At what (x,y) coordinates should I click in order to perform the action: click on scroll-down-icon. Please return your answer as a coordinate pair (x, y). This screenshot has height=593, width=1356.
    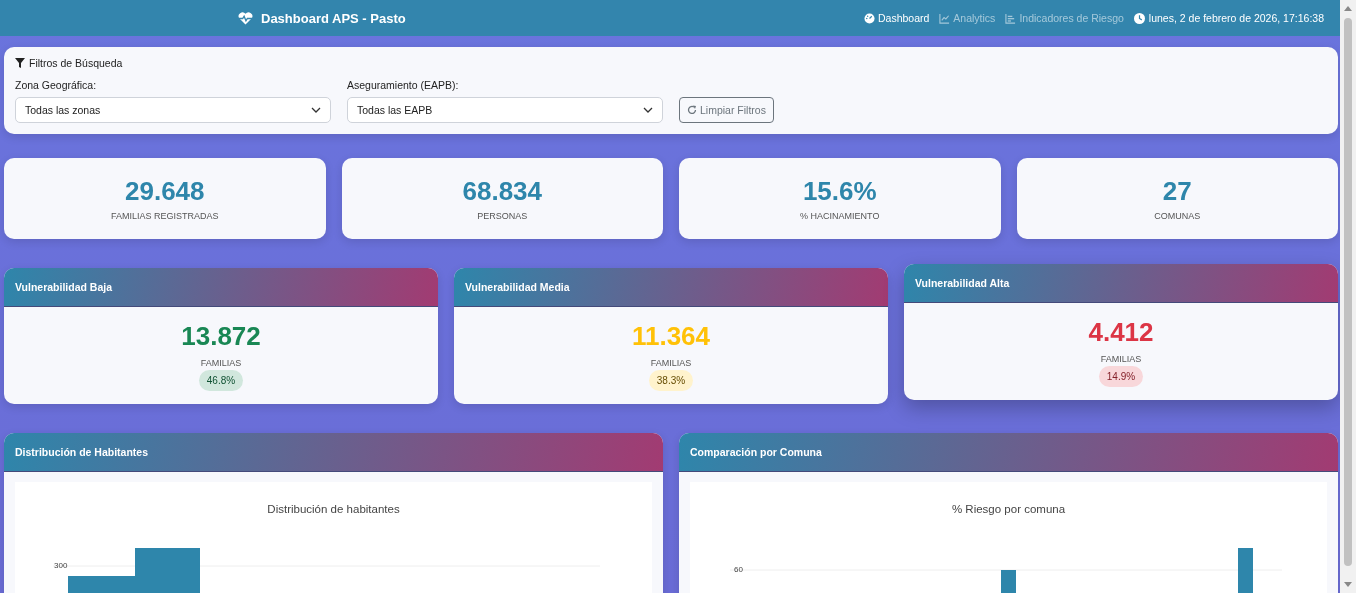
    Looking at the image, I should click on (1348, 585).